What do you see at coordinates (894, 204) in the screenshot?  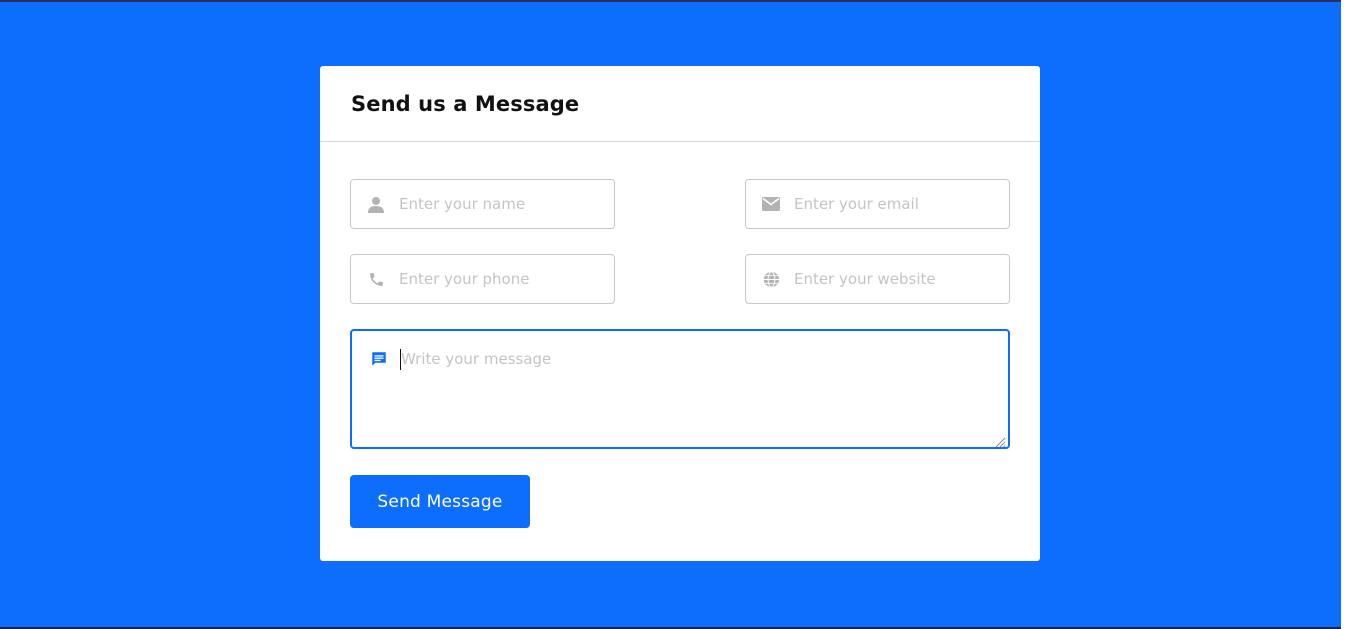 I see `email-input` at bounding box center [894, 204].